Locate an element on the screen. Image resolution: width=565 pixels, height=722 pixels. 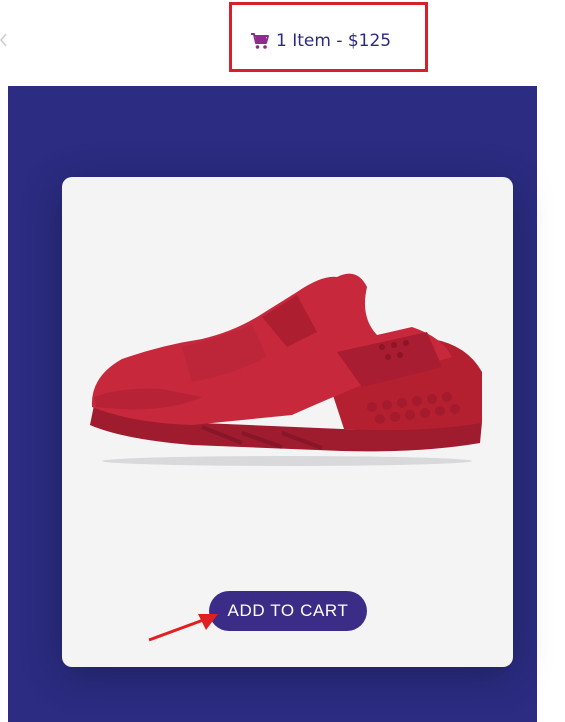
chevron-left-icon is located at coordinates (4, 40).